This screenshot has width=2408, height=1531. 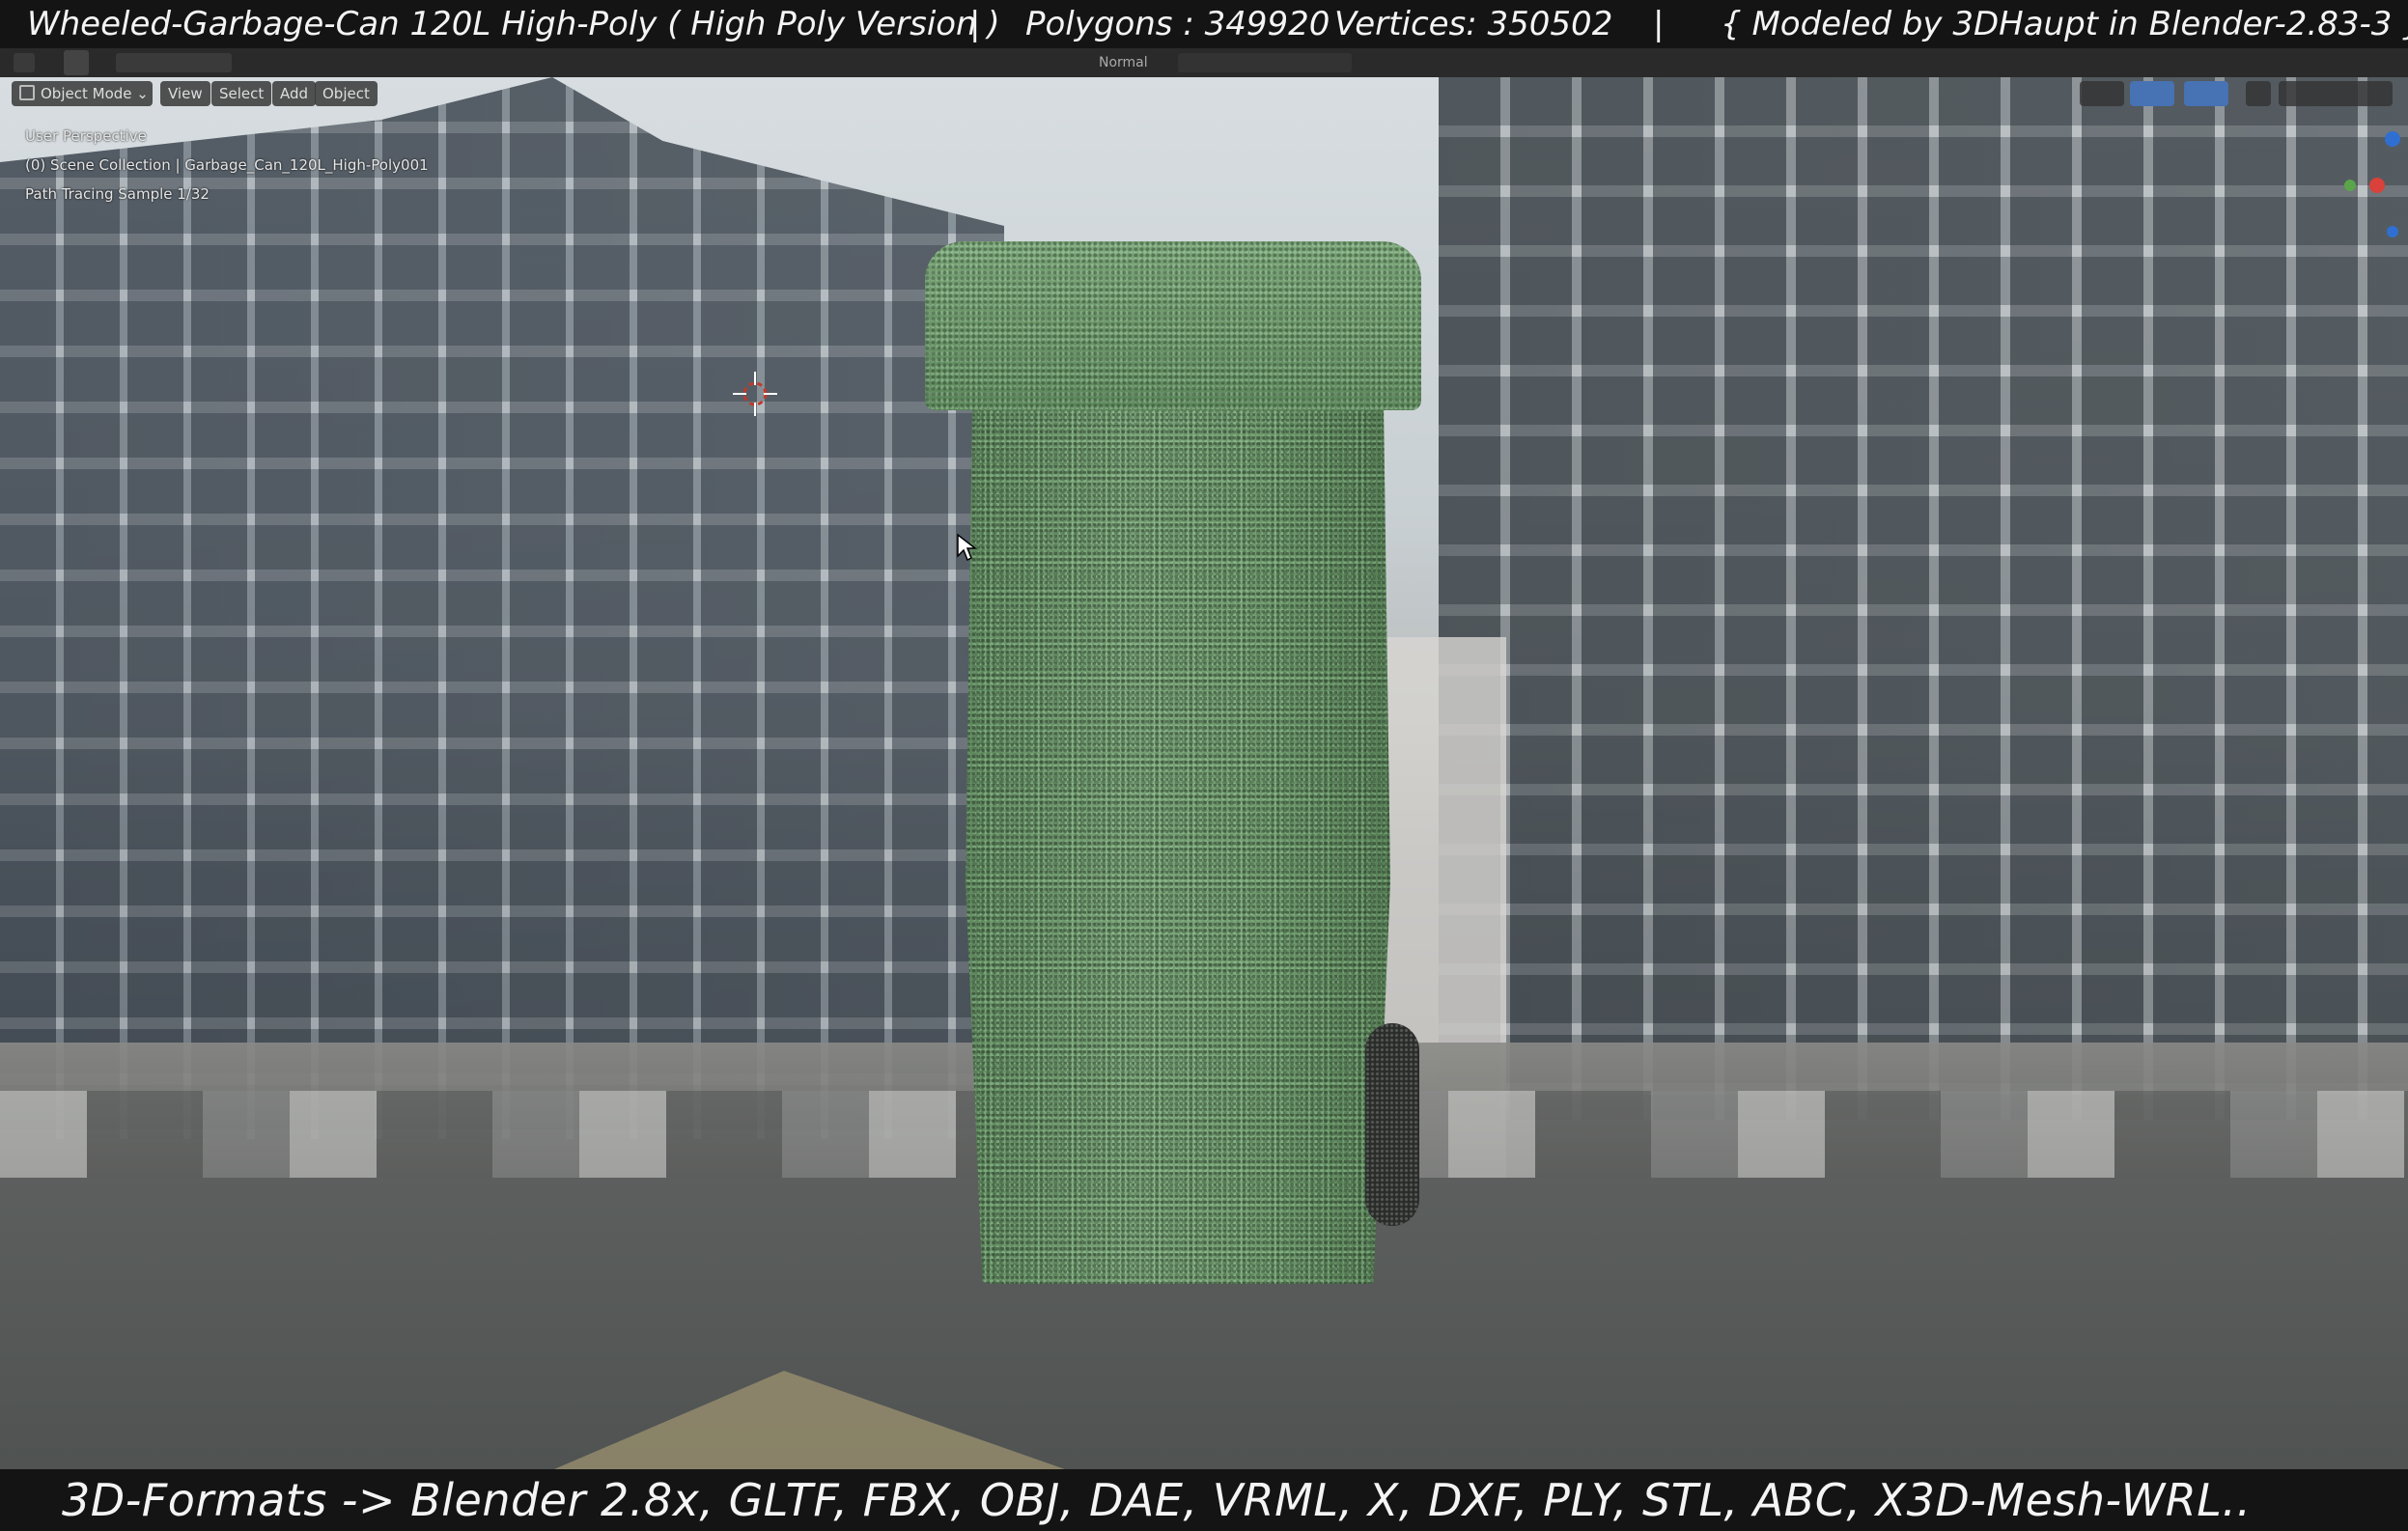 What do you see at coordinates (967, 547) in the screenshot?
I see `mouse-pointer-icon` at bounding box center [967, 547].